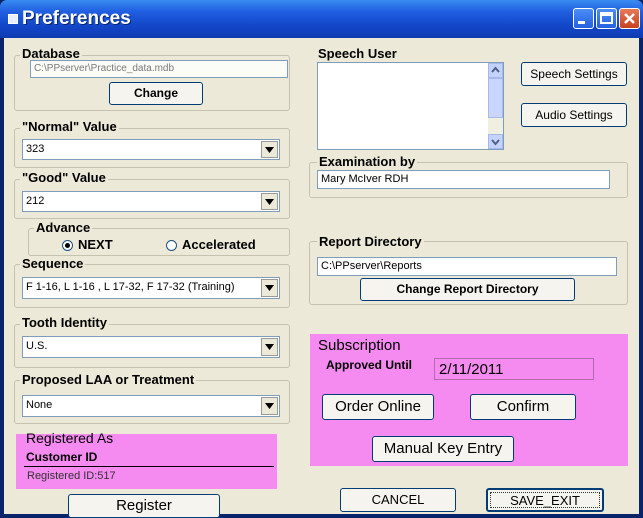 The width and height of the screenshot is (643, 518). Describe the element at coordinates (463, 179) in the screenshot. I see `examination-field: Mary McIver RDH` at that location.